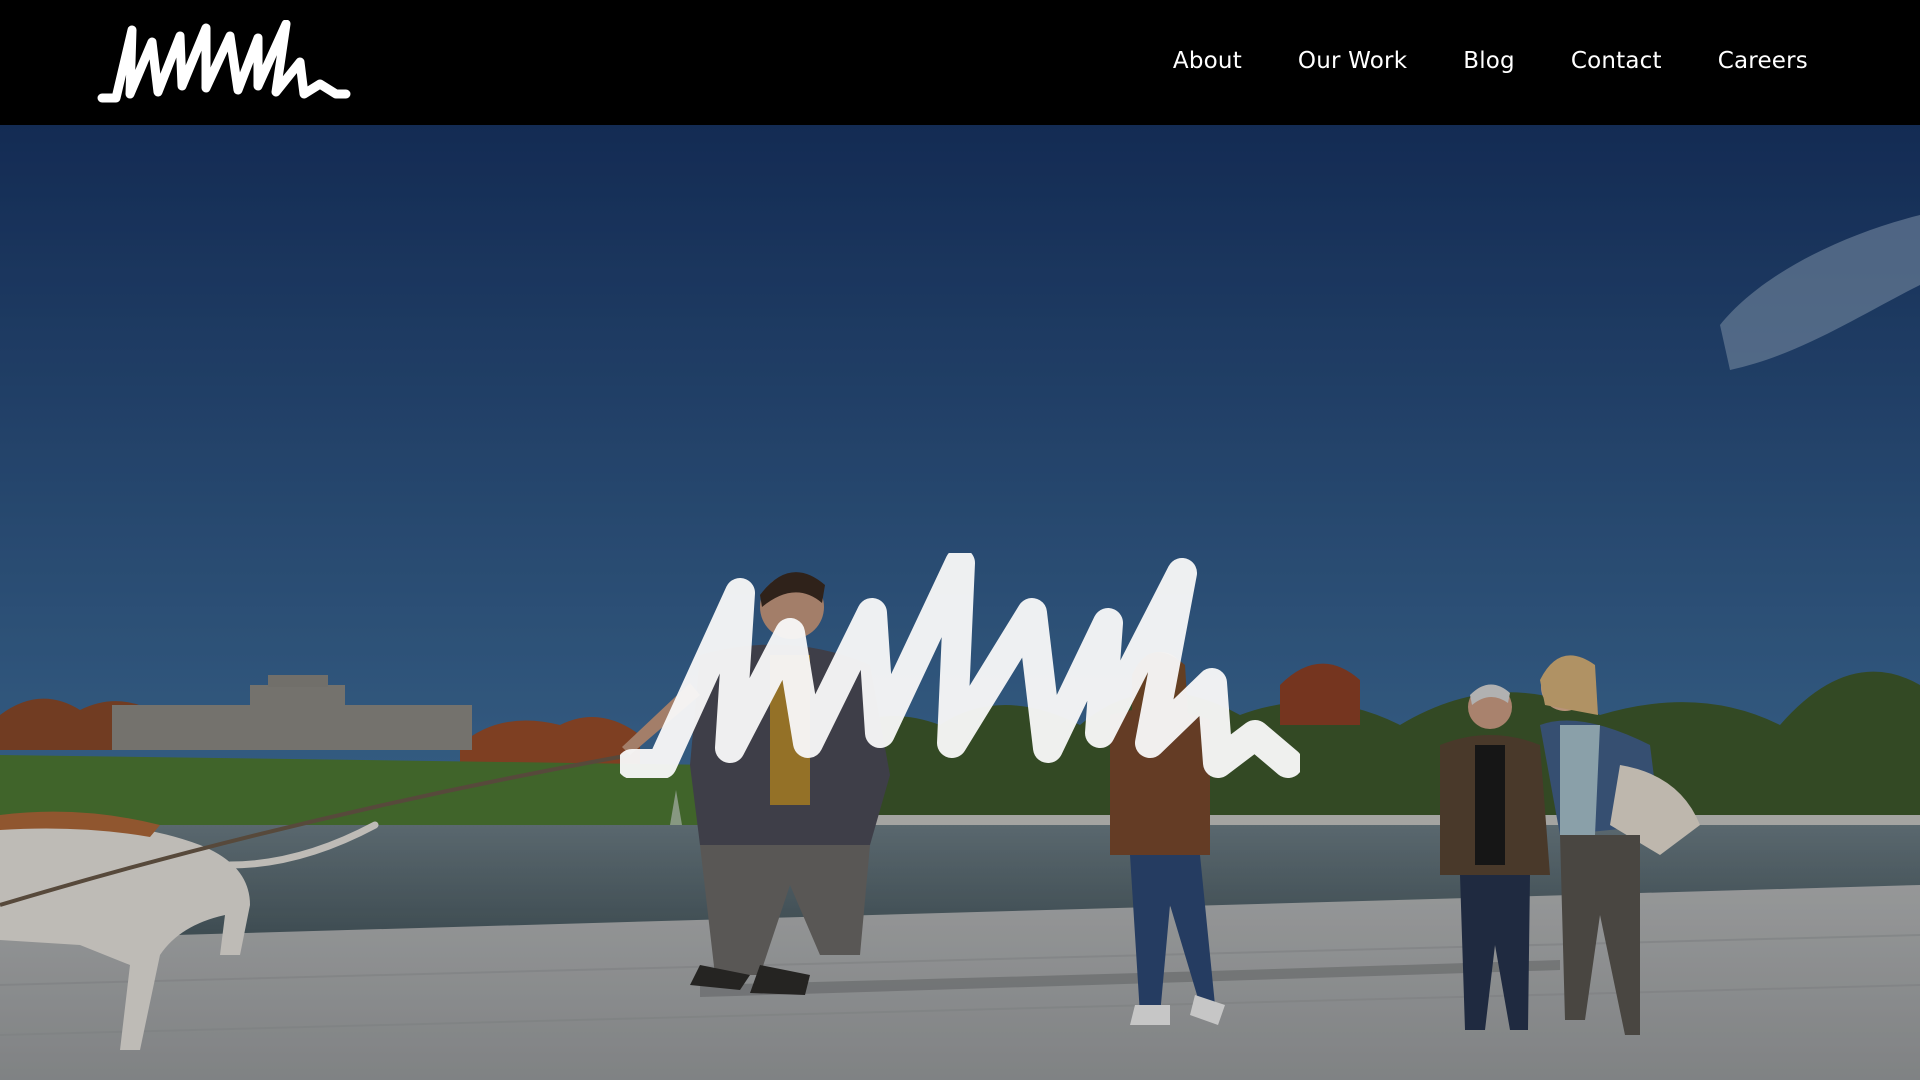 This screenshot has height=1080, width=1920. I want to click on mmm-logo-icon, so click(224, 61).